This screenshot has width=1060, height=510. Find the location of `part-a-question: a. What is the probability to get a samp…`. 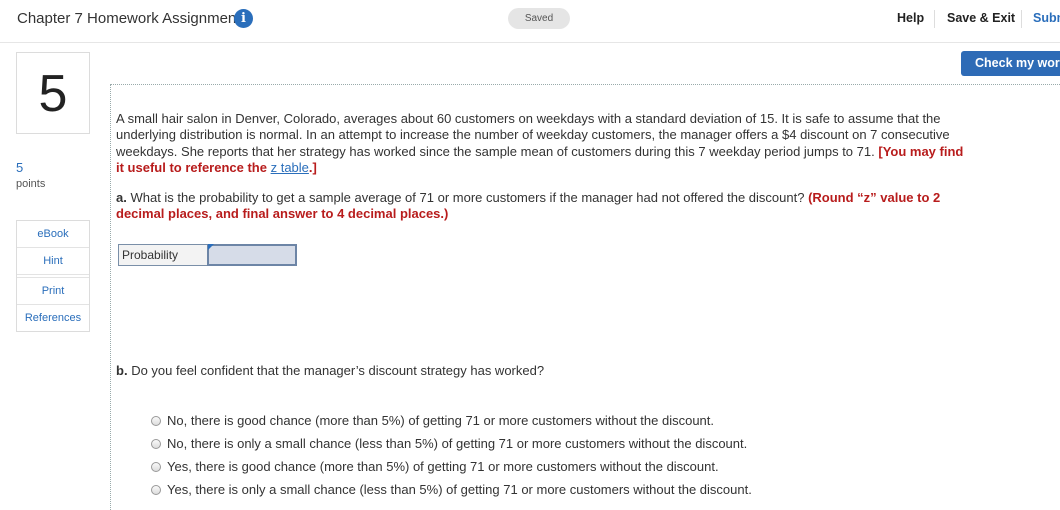

part-a-question: a. What is the probability to get a samp… is located at coordinates (536, 206).